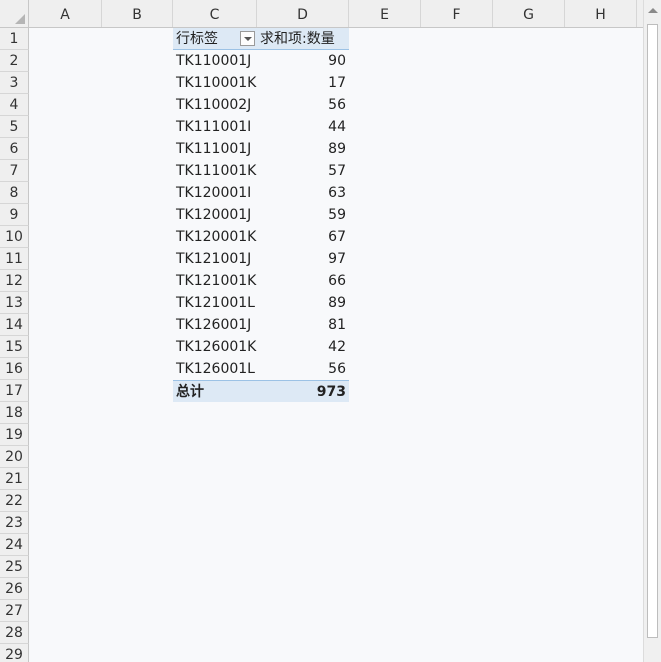 Image resolution: width=661 pixels, height=662 pixels. What do you see at coordinates (303, 237) in the screenshot?
I see `pivot-item-value: 67` at bounding box center [303, 237].